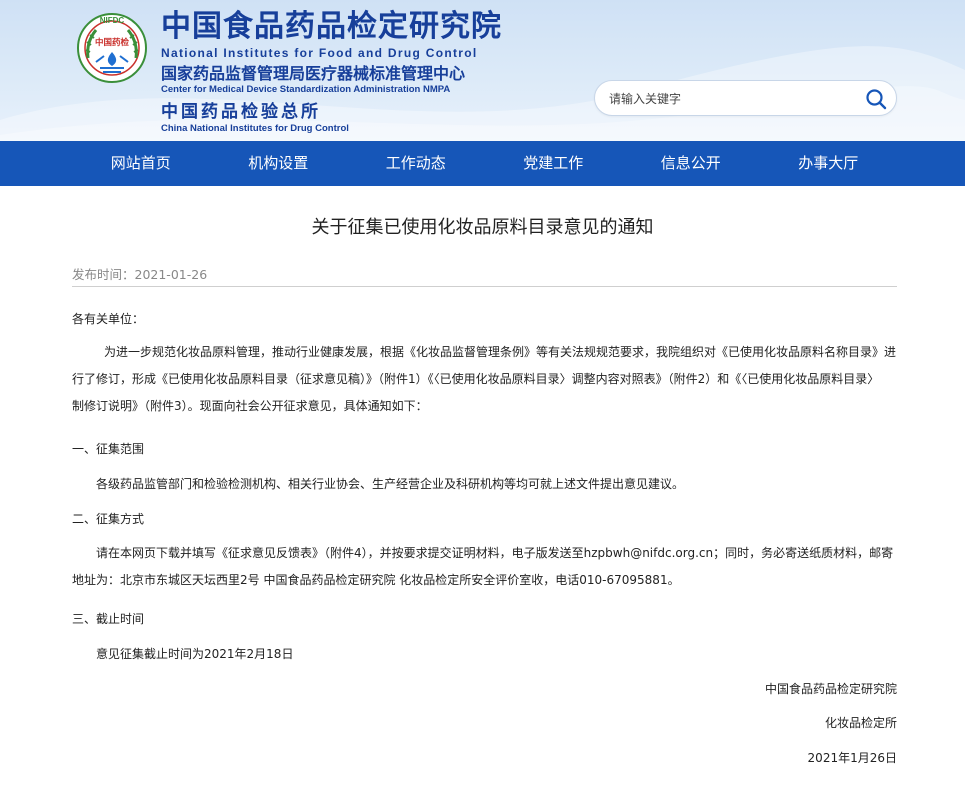 This screenshot has width=965, height=787. What do you see at coordinates (313, 73) in the screenshot?
I see `site-subtitle-cn: 国家药品监督管理局医疗器械标准管理中心` at bounding box center [313, 73].